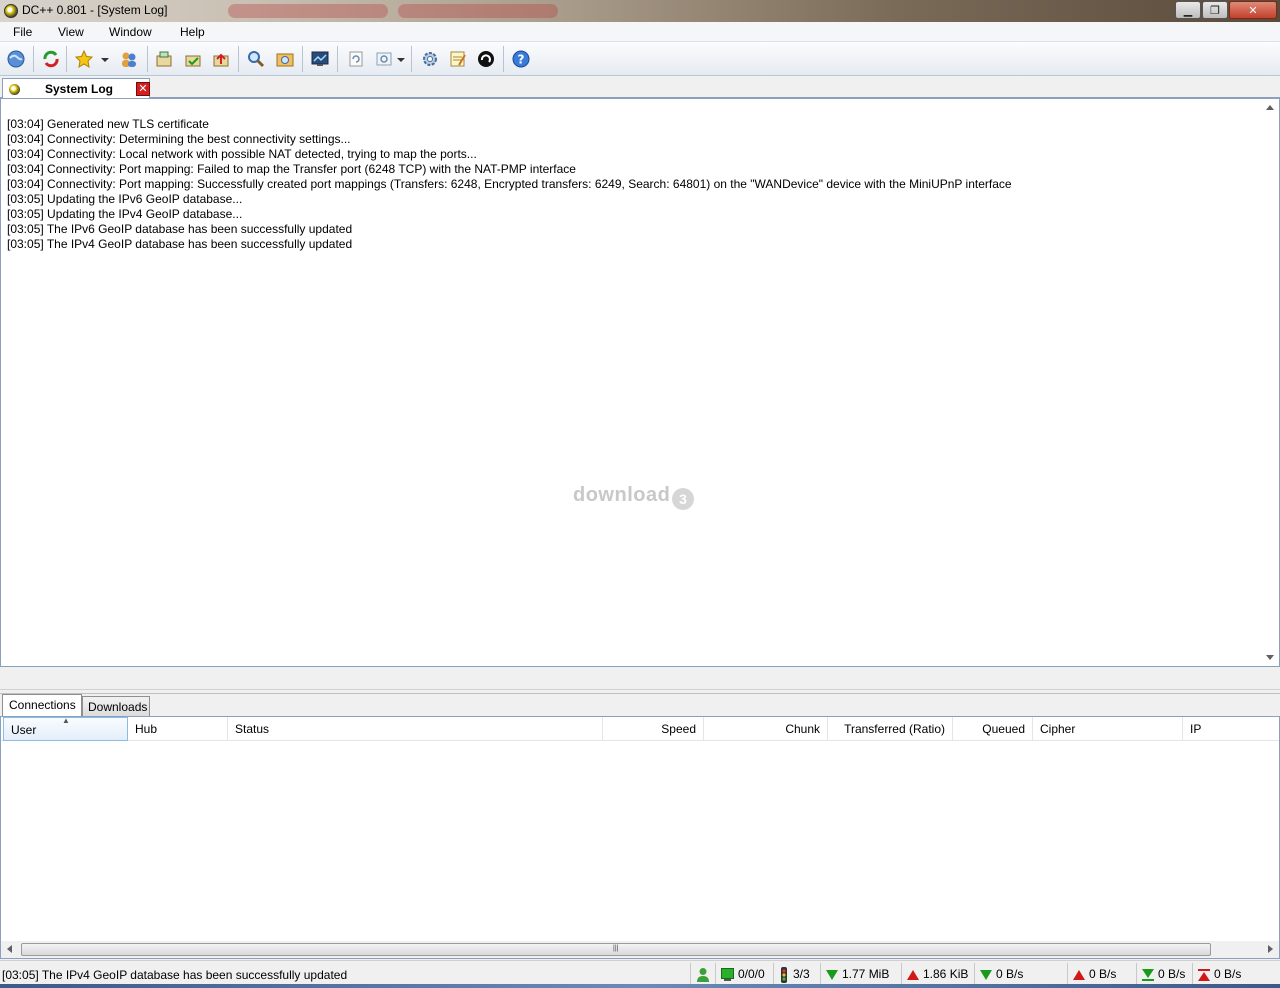  I want to click on public-hubs-icon, so click(16, 59).